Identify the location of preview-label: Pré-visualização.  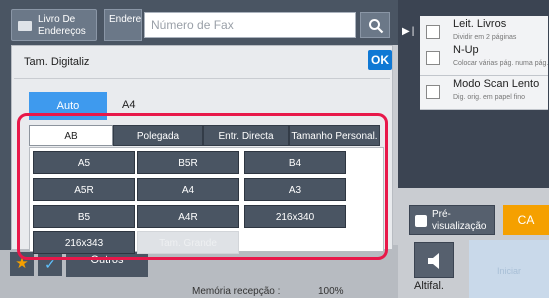
(459, 220).